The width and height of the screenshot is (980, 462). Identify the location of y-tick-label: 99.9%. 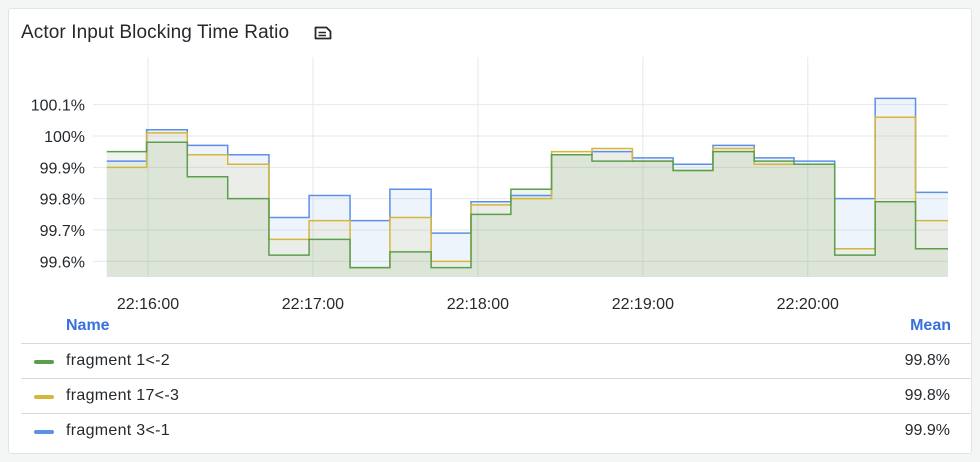
(62, 168).